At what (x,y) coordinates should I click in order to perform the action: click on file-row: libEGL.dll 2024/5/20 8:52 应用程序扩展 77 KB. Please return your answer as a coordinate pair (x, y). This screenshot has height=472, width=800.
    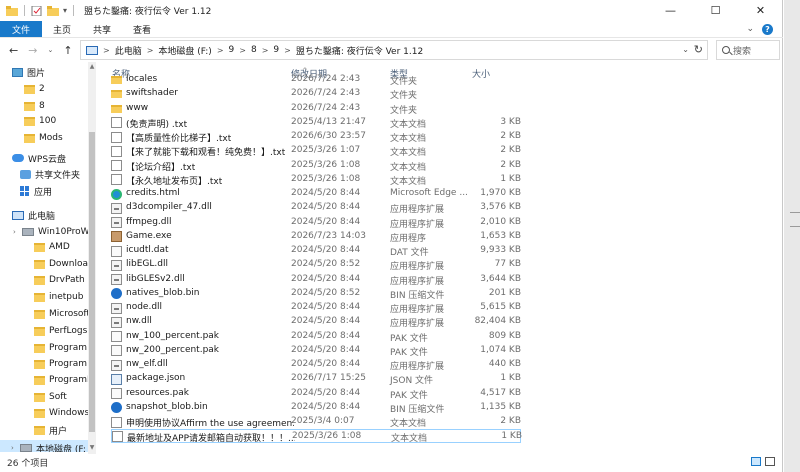
    Looking at the image, I should click on (316, 265).